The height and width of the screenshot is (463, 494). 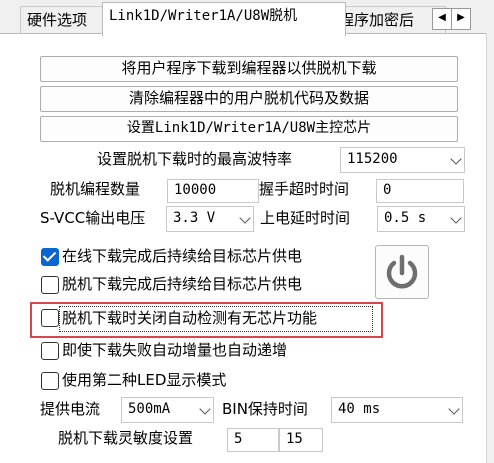 What do you see at coordinates (249, 69) in the screenshot?
I see `download-to-programmer-button: 将用户程序下载到编程器以供脱机下载` at bounding box center [249, 69].